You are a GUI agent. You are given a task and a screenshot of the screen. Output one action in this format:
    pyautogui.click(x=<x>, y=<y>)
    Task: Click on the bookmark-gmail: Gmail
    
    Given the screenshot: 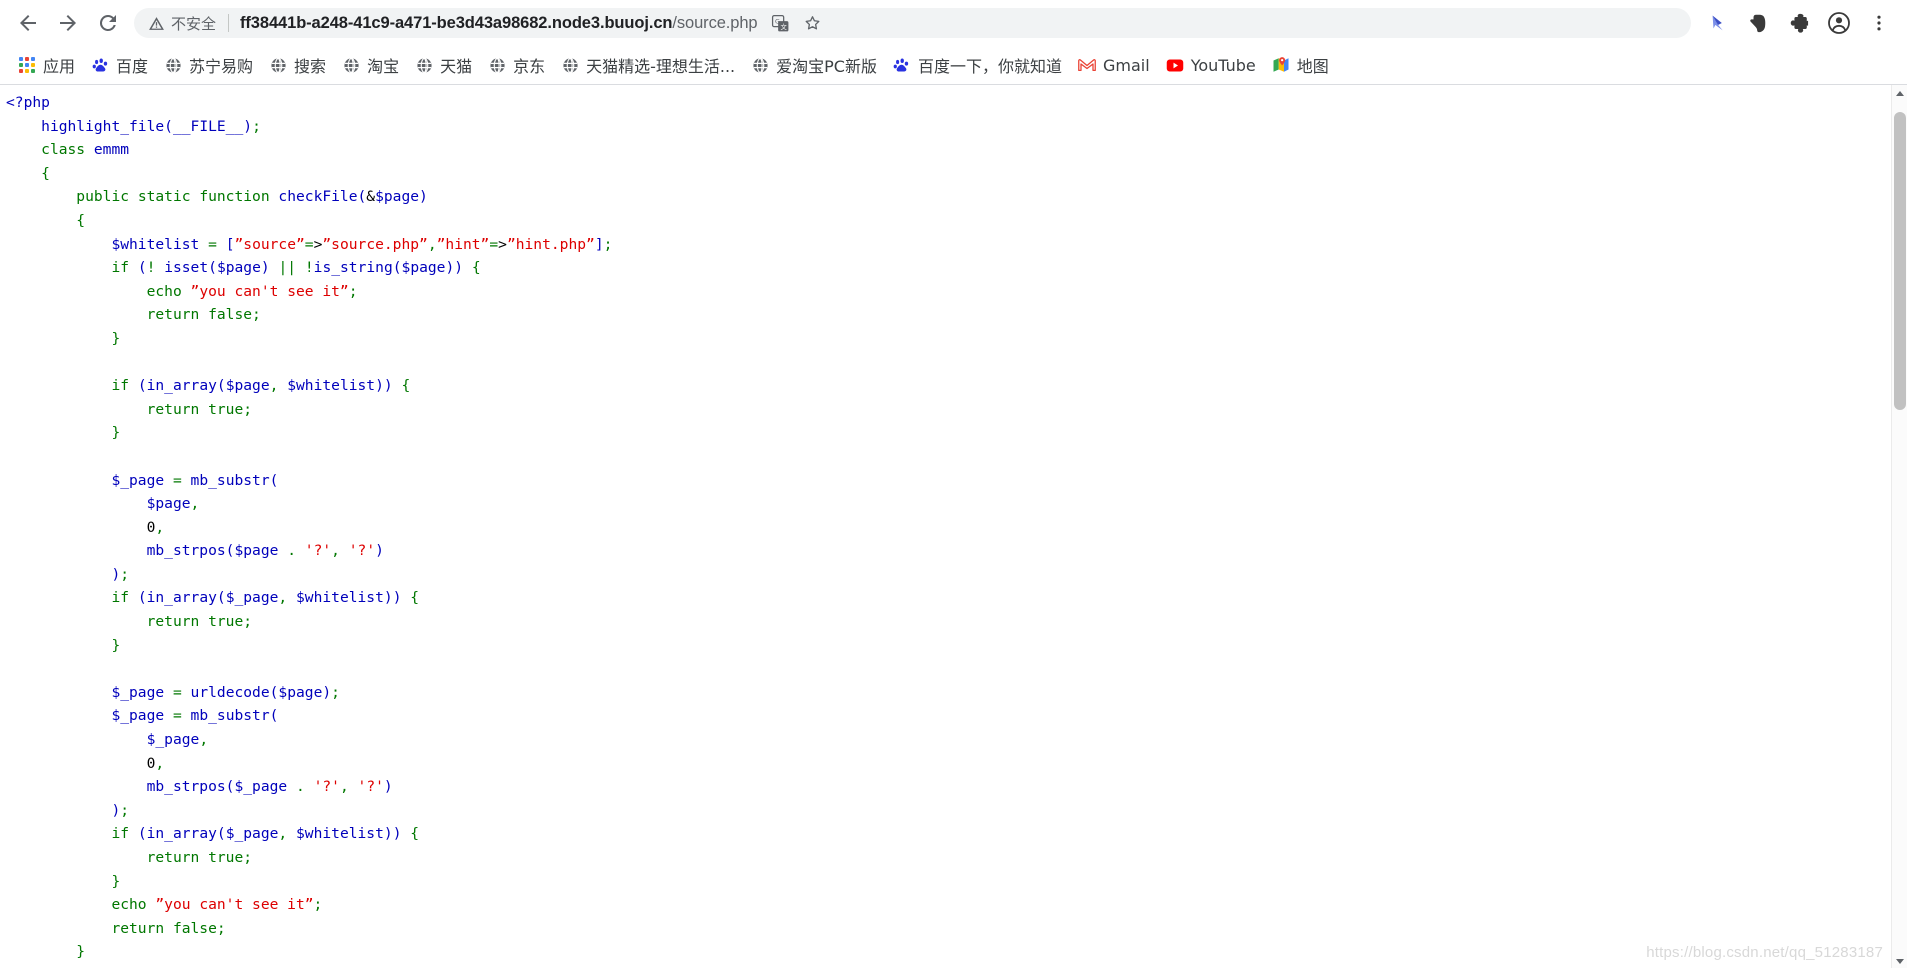 What is the action you would take?
    pyautogui.click(x=1114, y=65)
    